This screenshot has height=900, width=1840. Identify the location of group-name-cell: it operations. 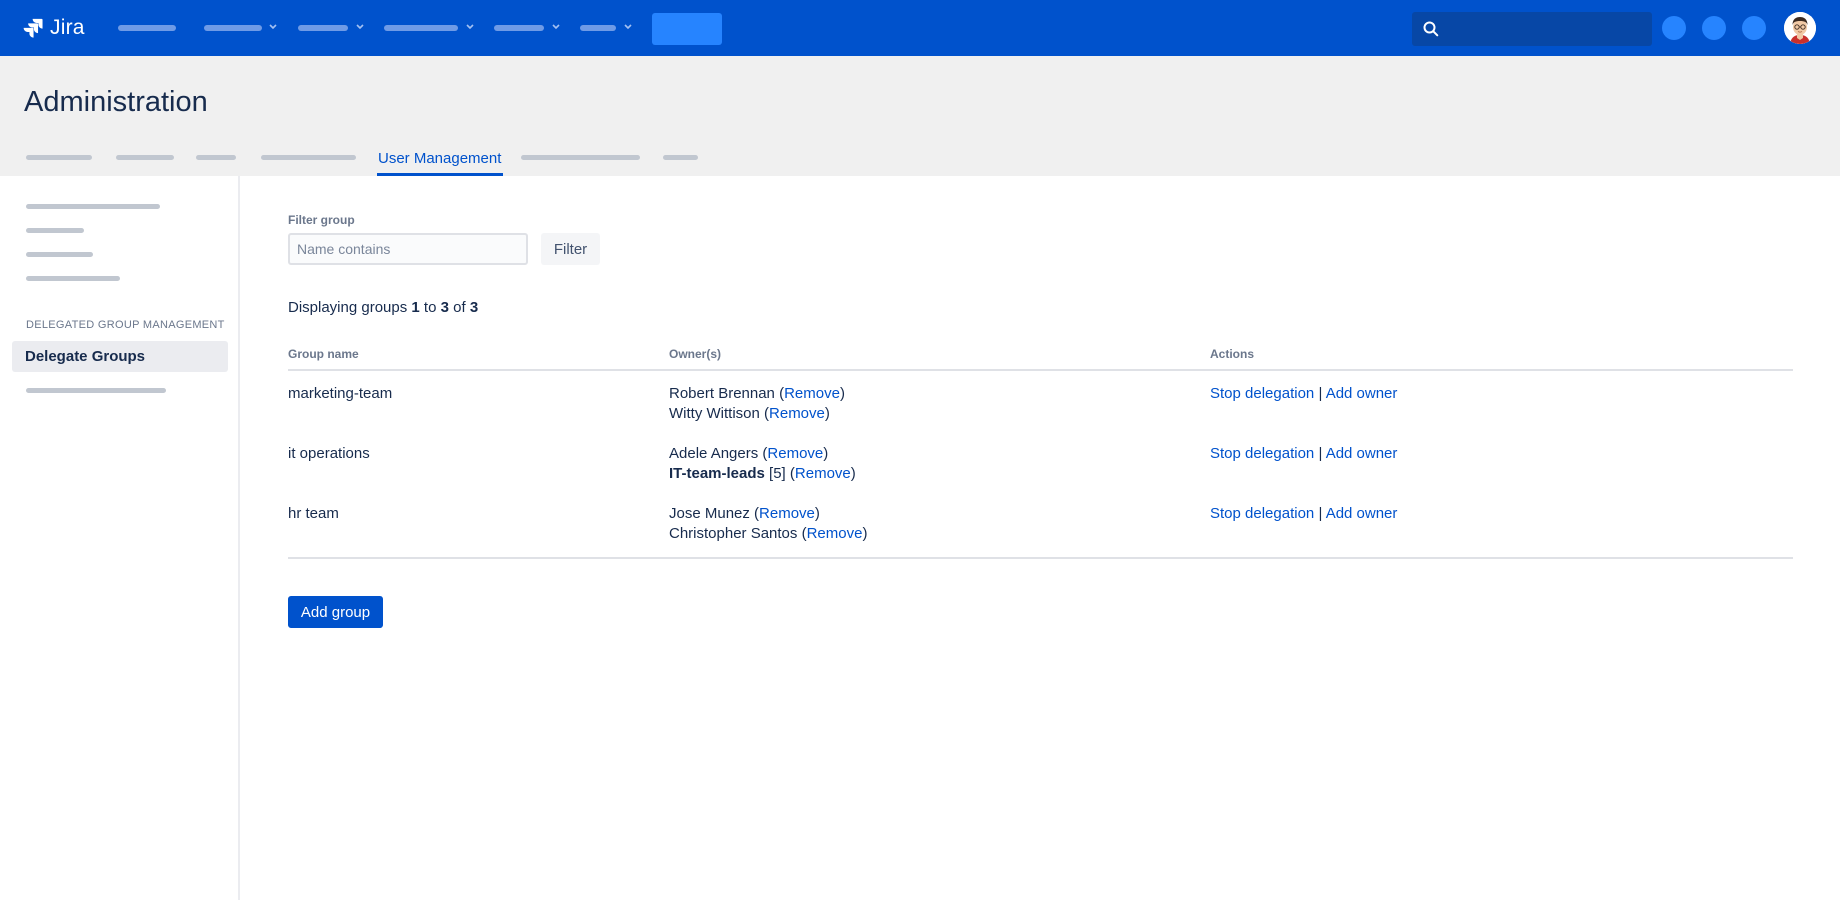
(329, 453).